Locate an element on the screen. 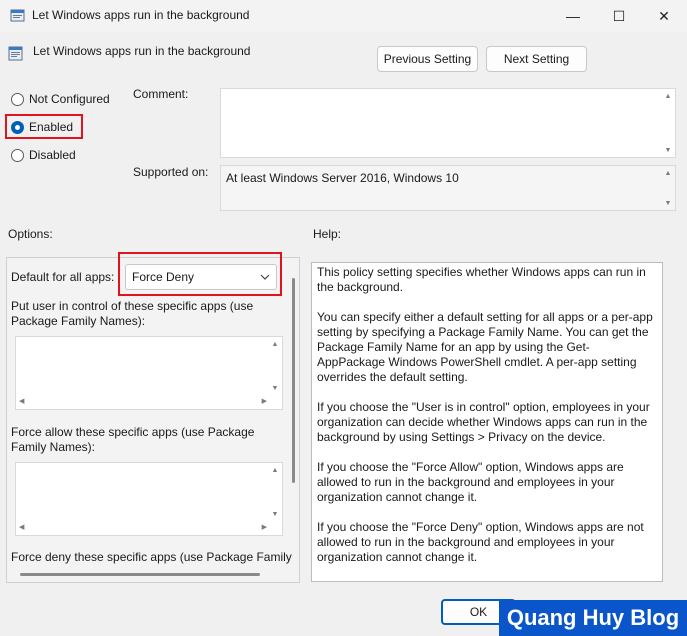 Image resolution: width=687 pixels, height=636 pixels. comment-label: Comment: is located at coordinates (161, 94).